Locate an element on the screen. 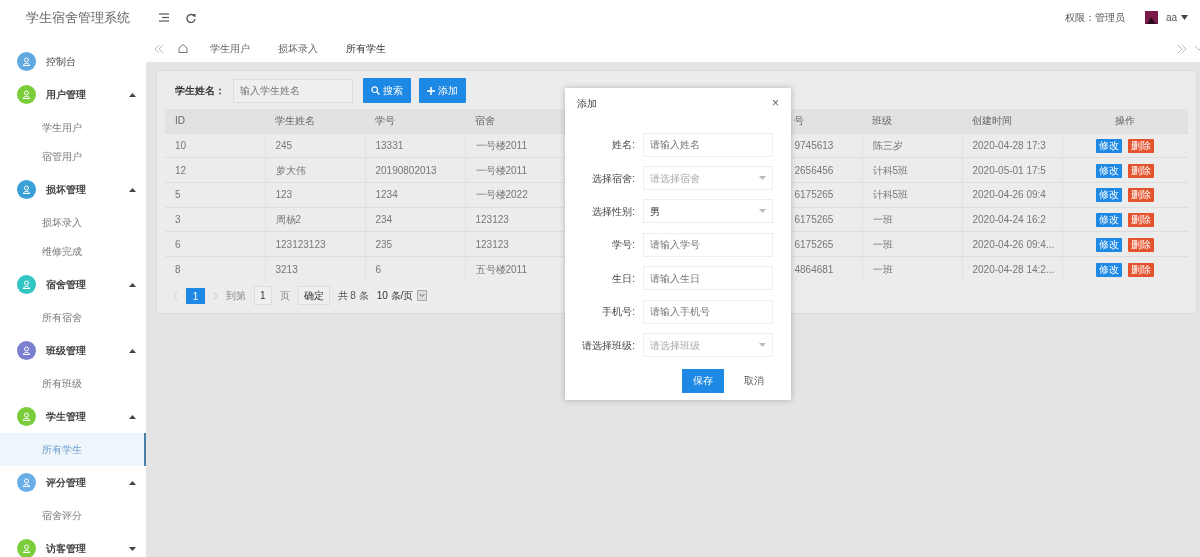  table-cell: 陈三岁 is located at coordinates (912, 145).